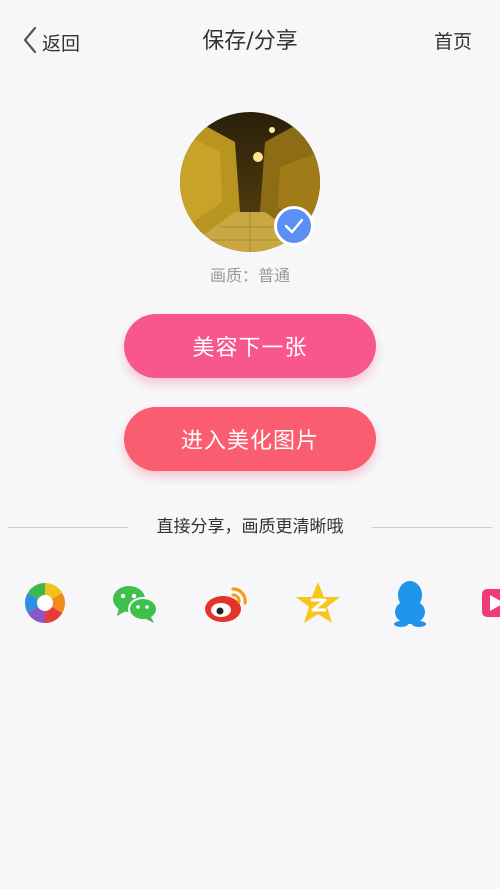  I want to click on page-title: 保存/分享, so click(250, 41).